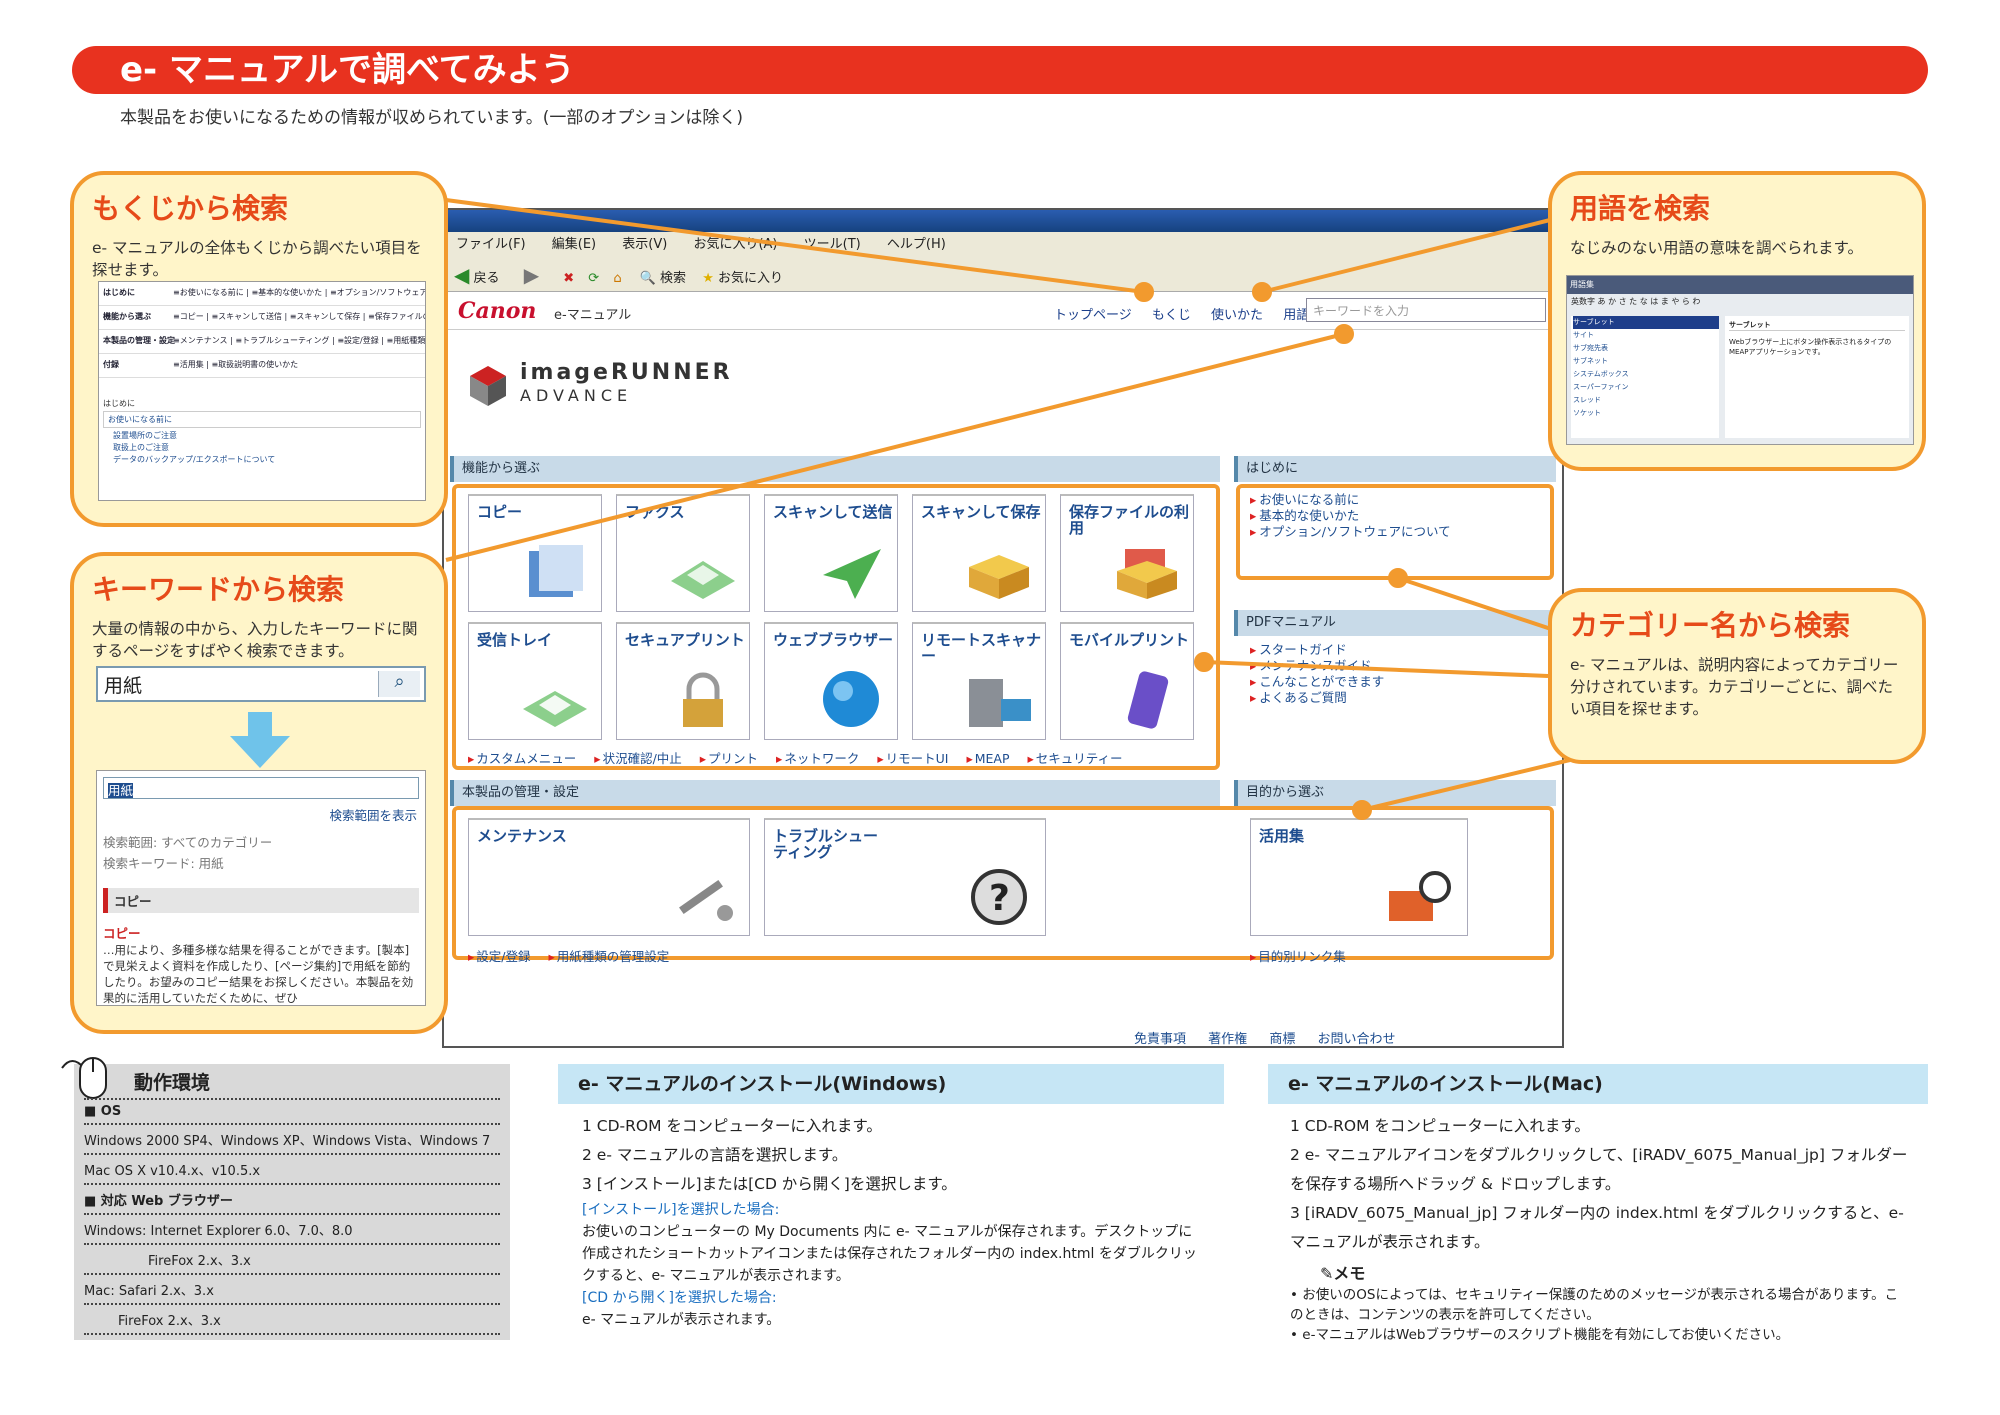 This screenshot has width=2000, height=1415. I want to click on tile-maintenance: メンテナンス, so click(609, 877).